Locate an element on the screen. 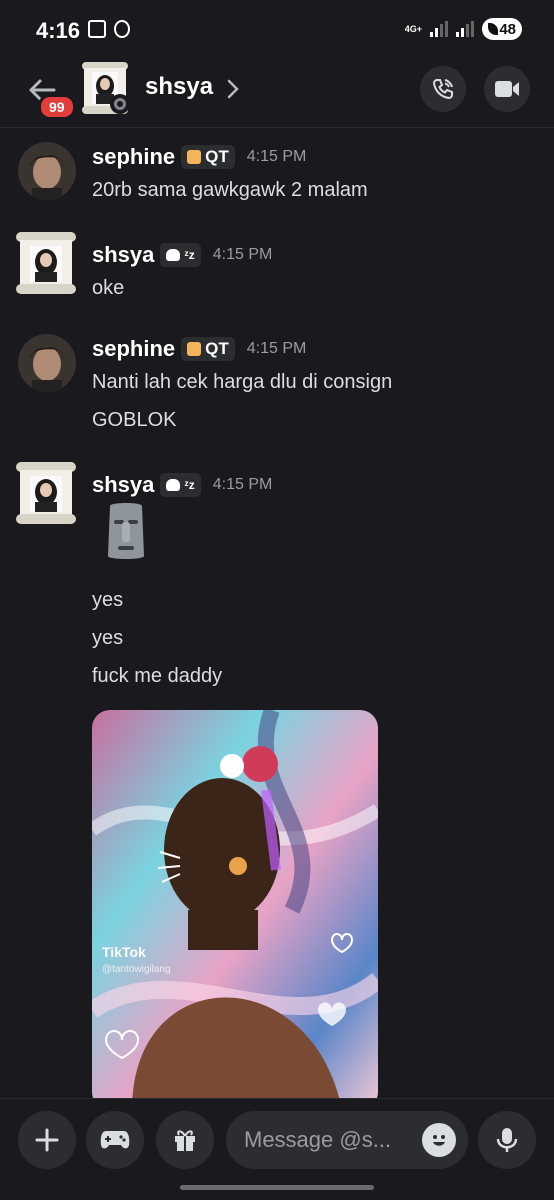  plus-icon is located at coordinates (47, 1140).